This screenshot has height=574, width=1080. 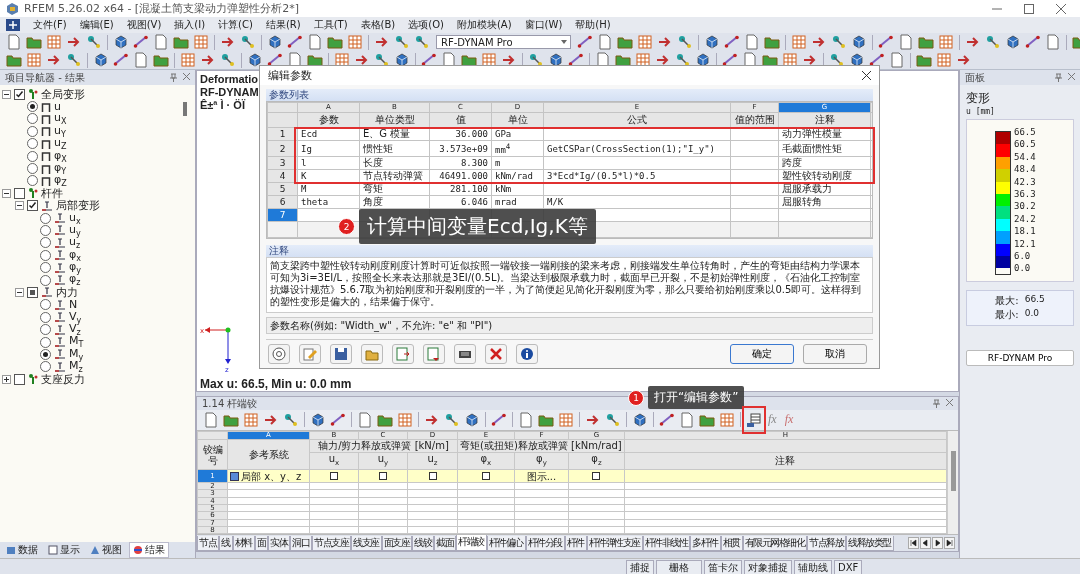 What do you see at coordinates (506, 543) in the screenshot?
I see `sheet-tab: 杆件偏心` at bounding box center [506, 543].